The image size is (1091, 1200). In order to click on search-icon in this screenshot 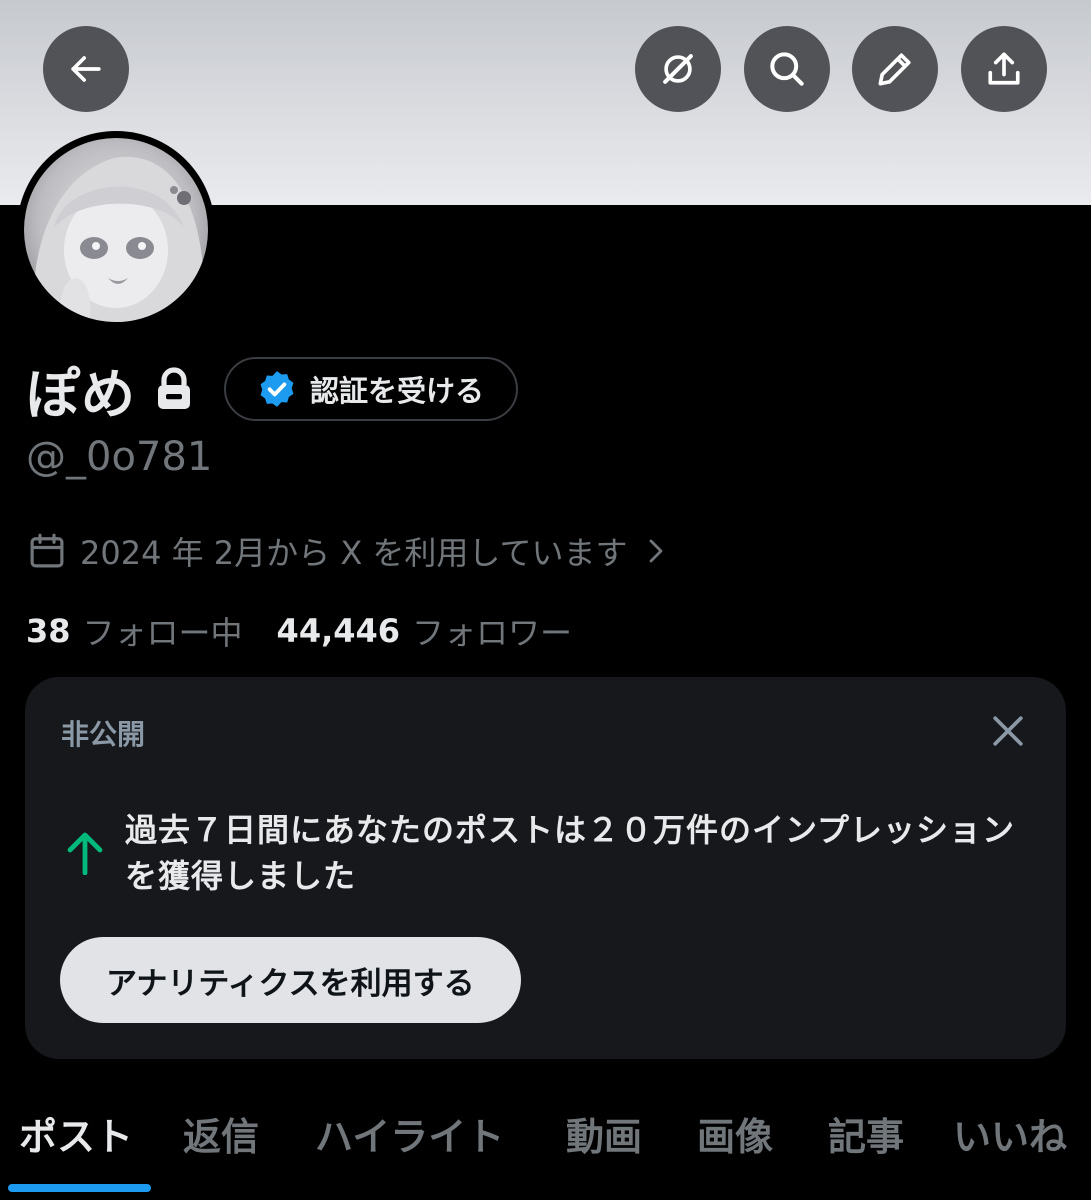, I will do `click(787, 69)`.